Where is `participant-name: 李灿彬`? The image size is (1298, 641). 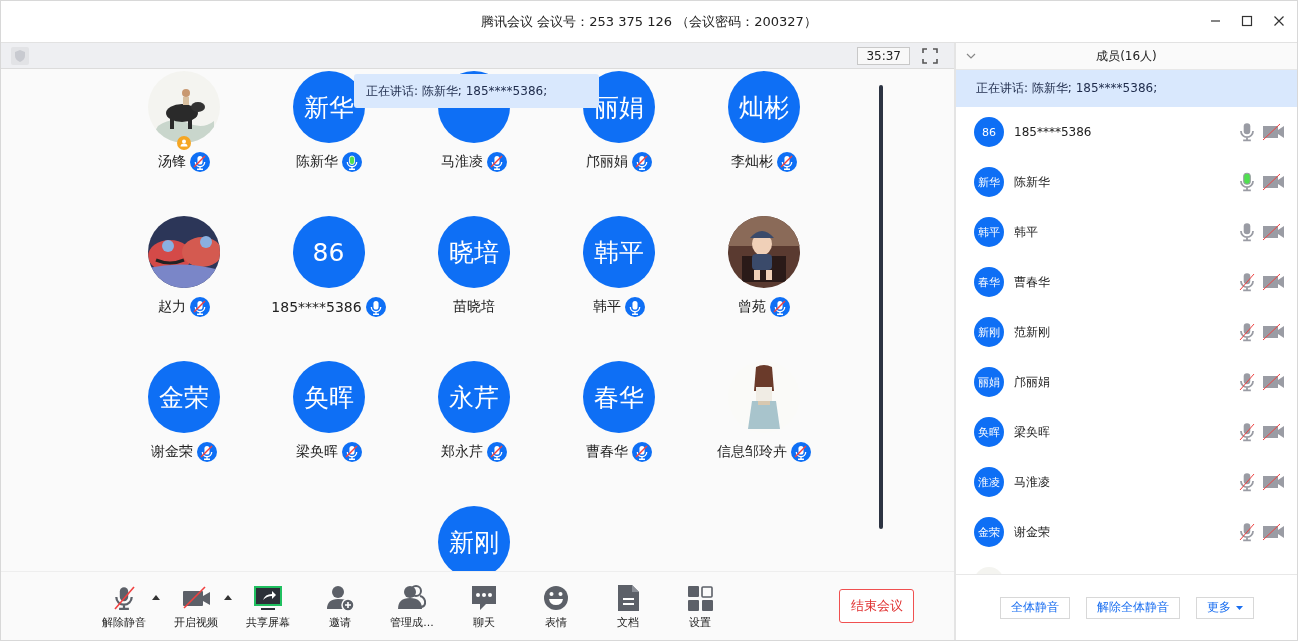 participant-name: 李灿彬 is located at coordinates (751, 162).